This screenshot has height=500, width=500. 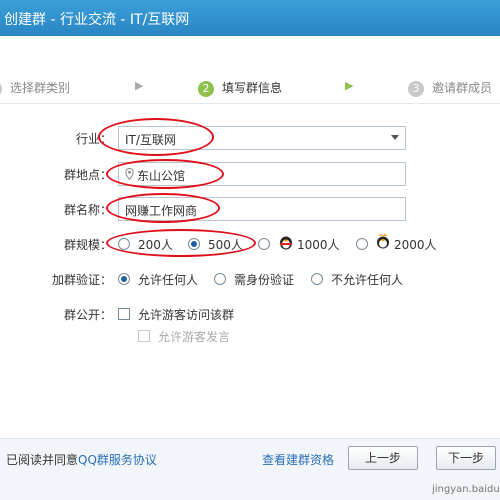 What do you see at coordinates (181, 243) in the screenshot?
I see `annotation-ellipse-size` at bounding box center [181, 243].